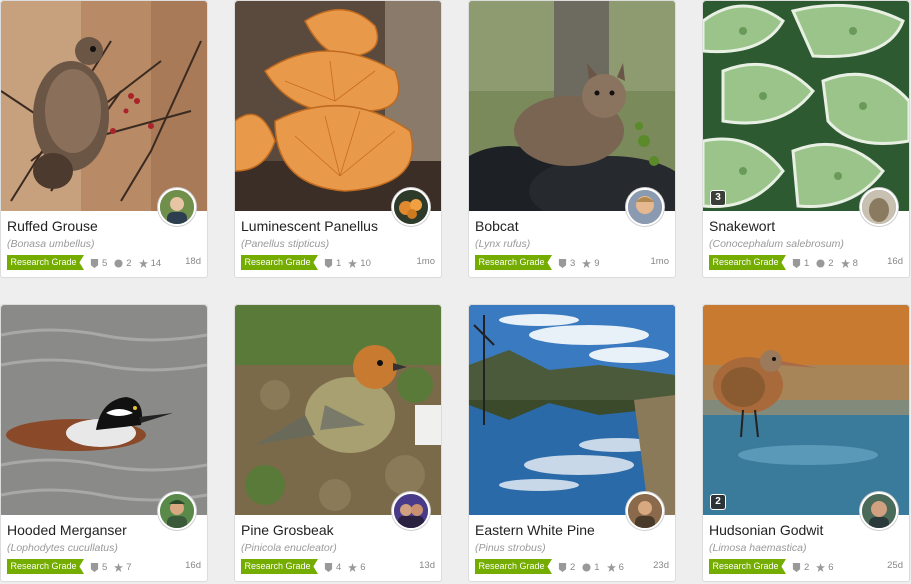 The image size is (911, 584). I want to click on species-common-name: Pine Grosbeak, so click(315, 530).